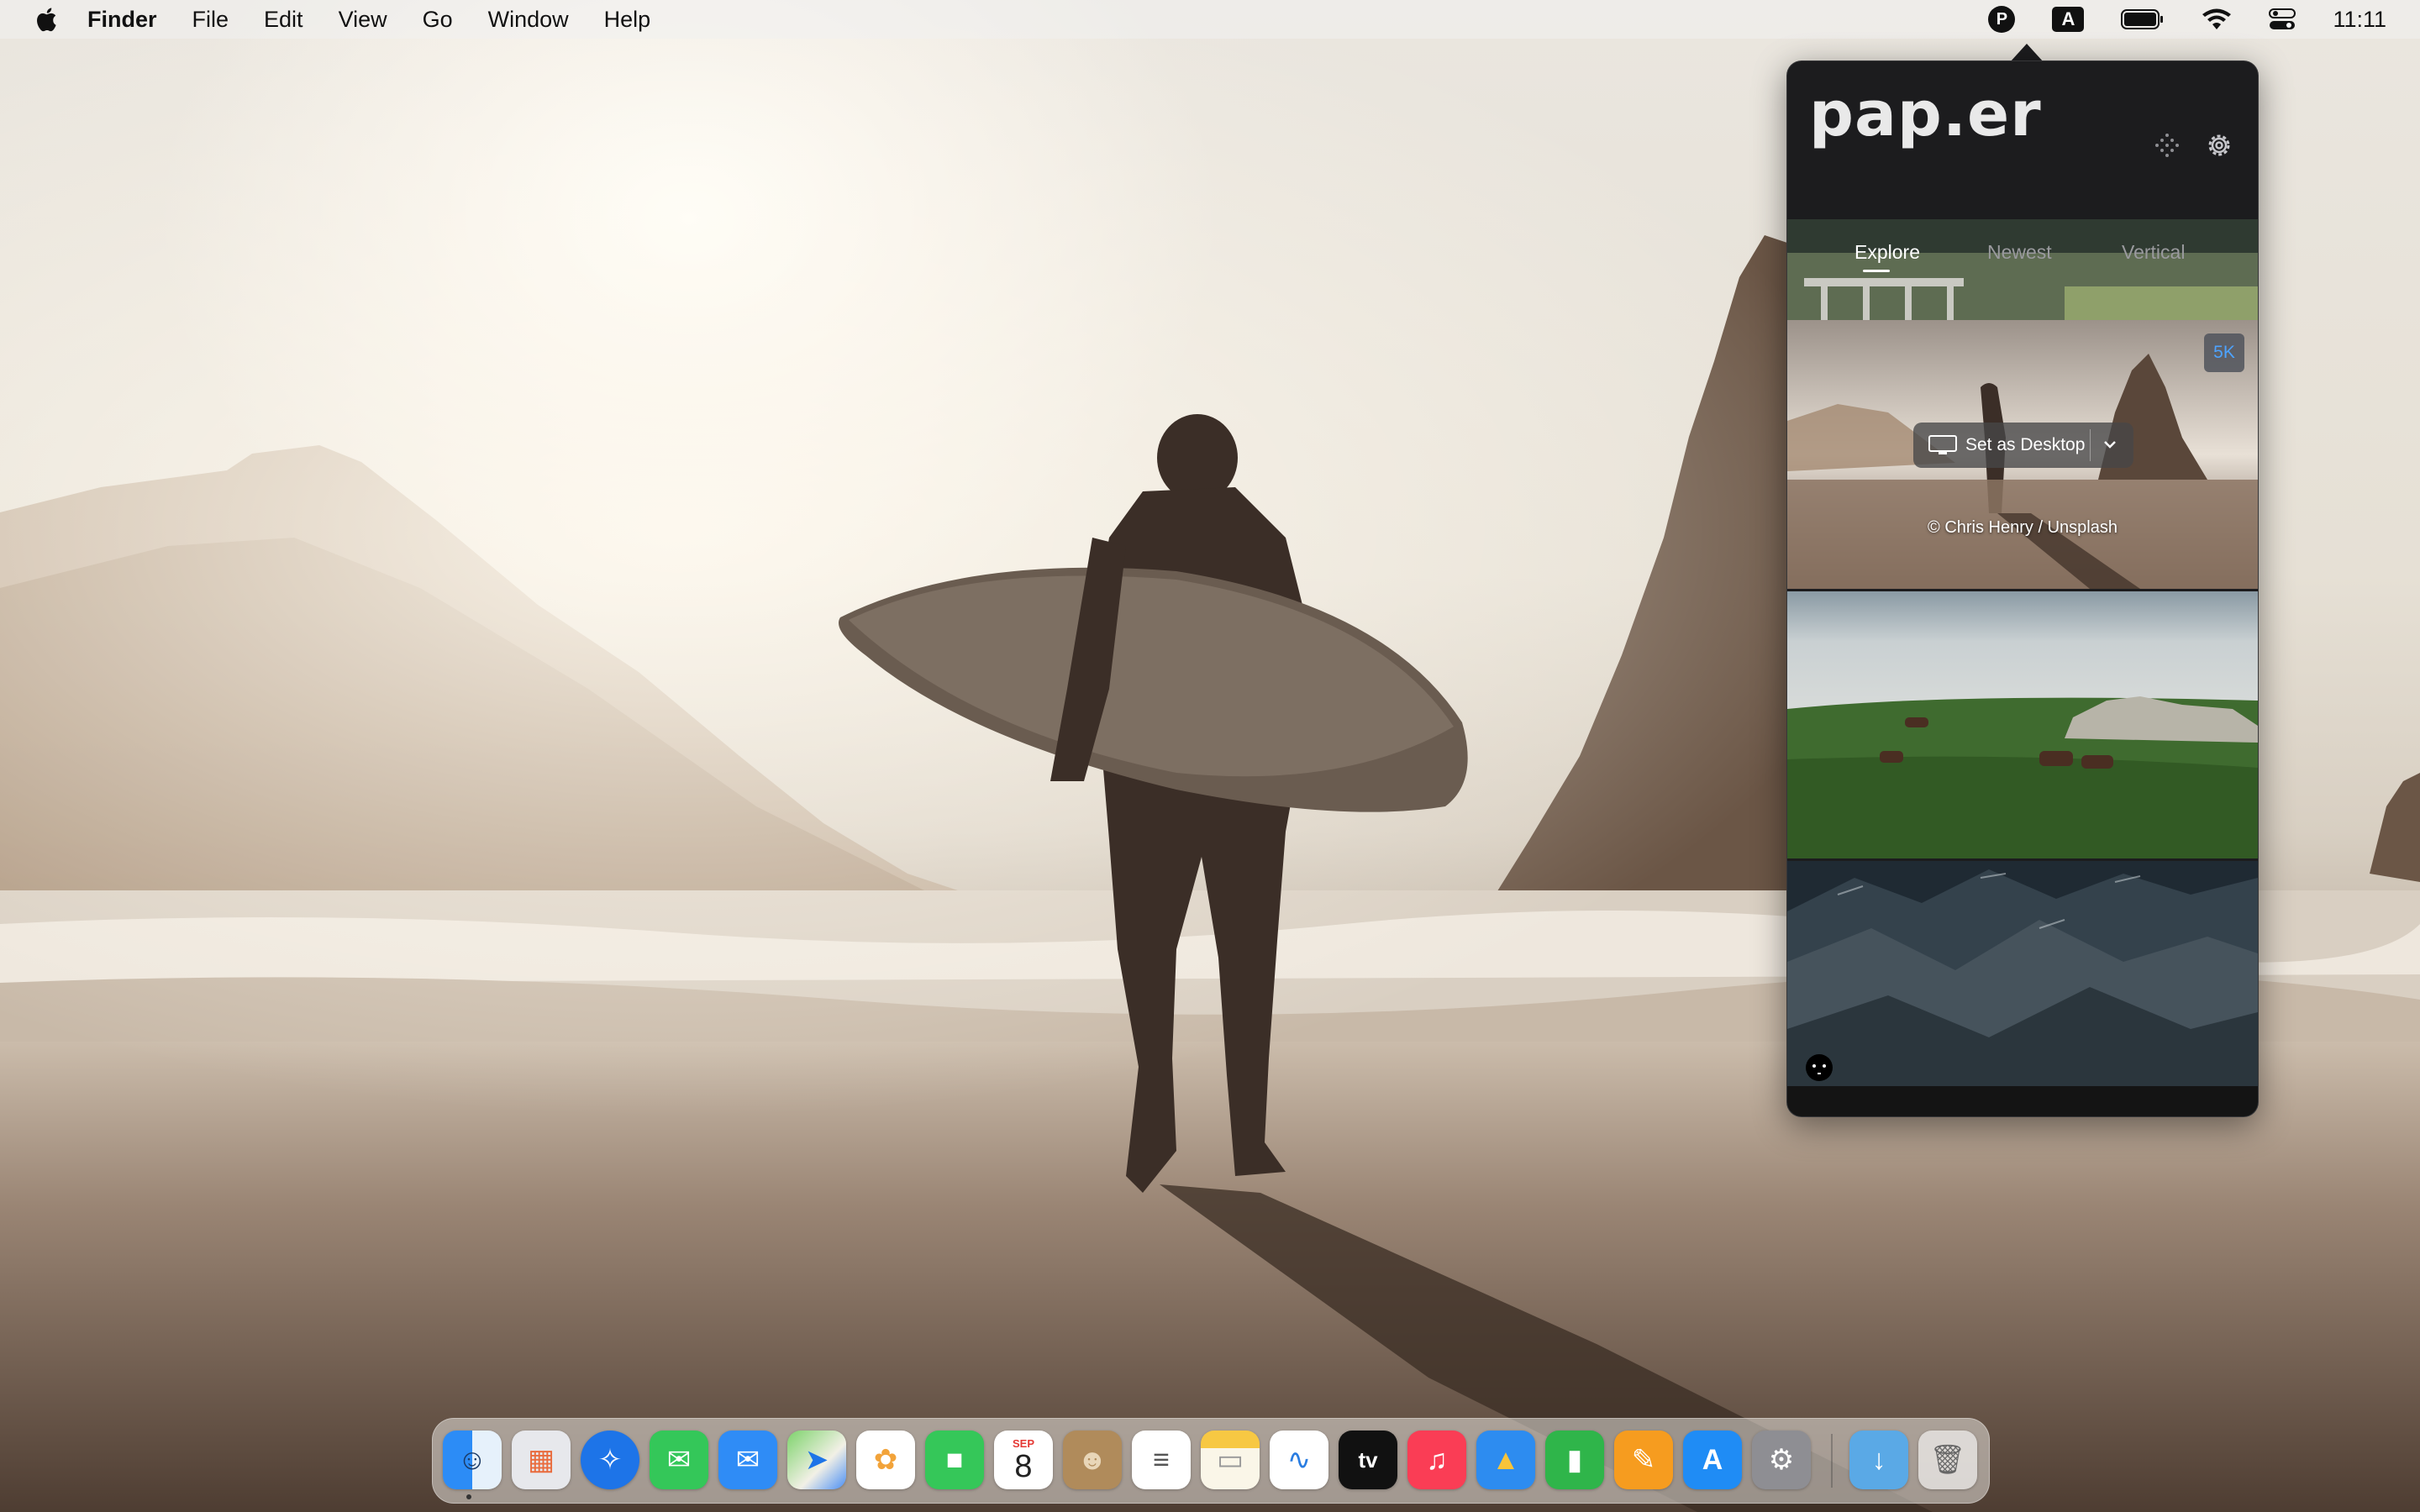 This screenshot has height=1512, width=2420. What do you see at coordinates (363, 20) in the screenshot?
I see `menu-view: View` at bounding box center [363, 20].